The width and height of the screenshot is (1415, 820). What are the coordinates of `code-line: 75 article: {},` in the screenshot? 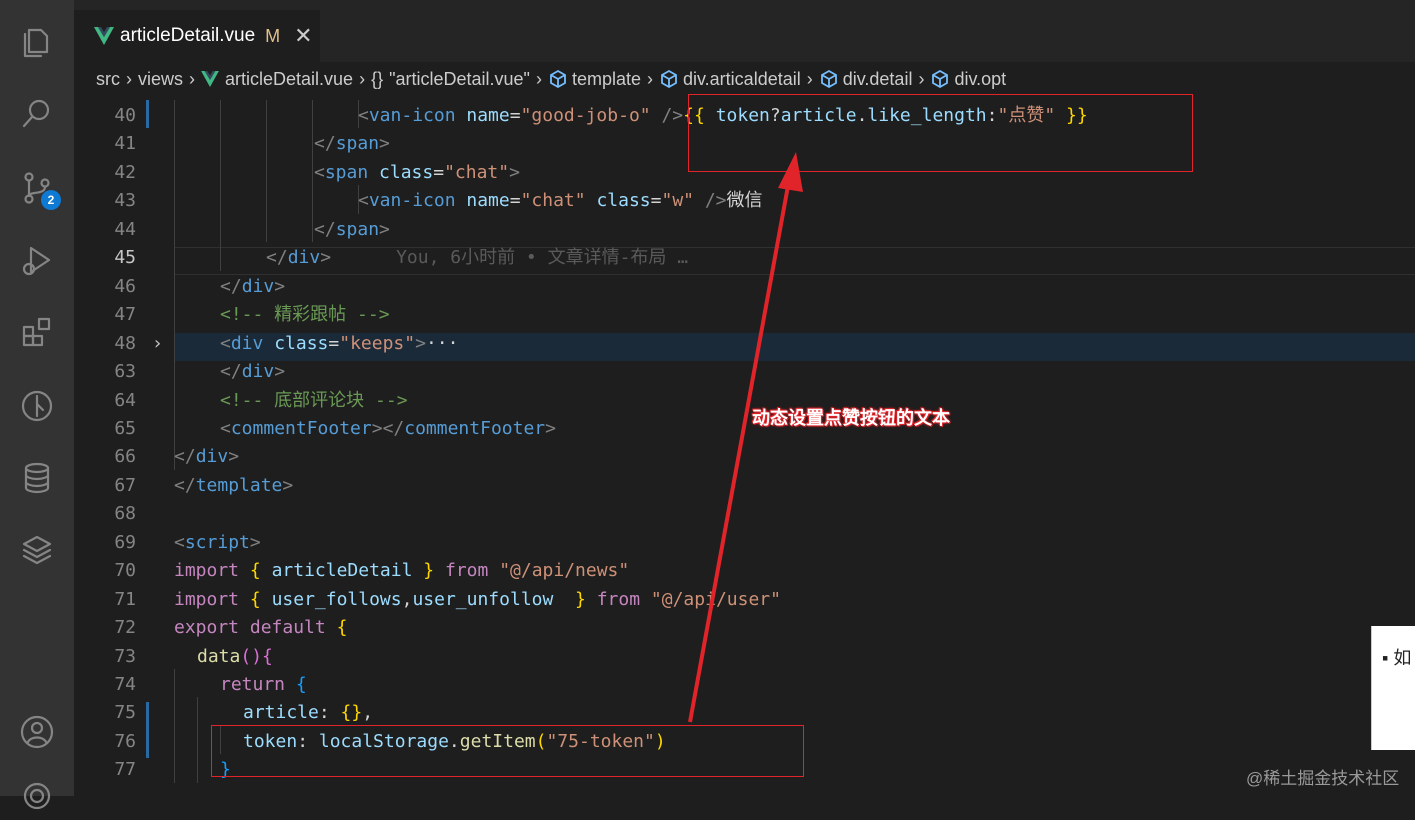 It's located at (744, 713).